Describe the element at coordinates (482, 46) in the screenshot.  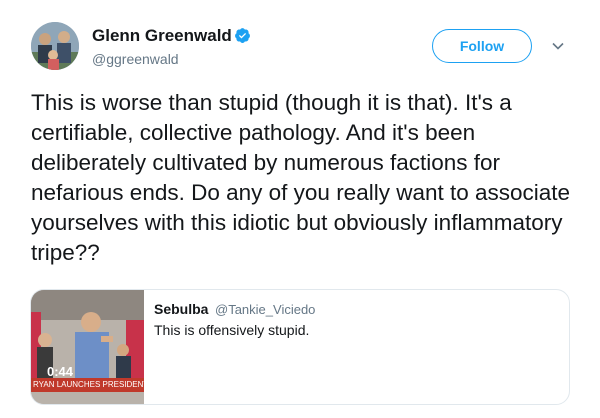
I see `follow-button: Follow` at that location.